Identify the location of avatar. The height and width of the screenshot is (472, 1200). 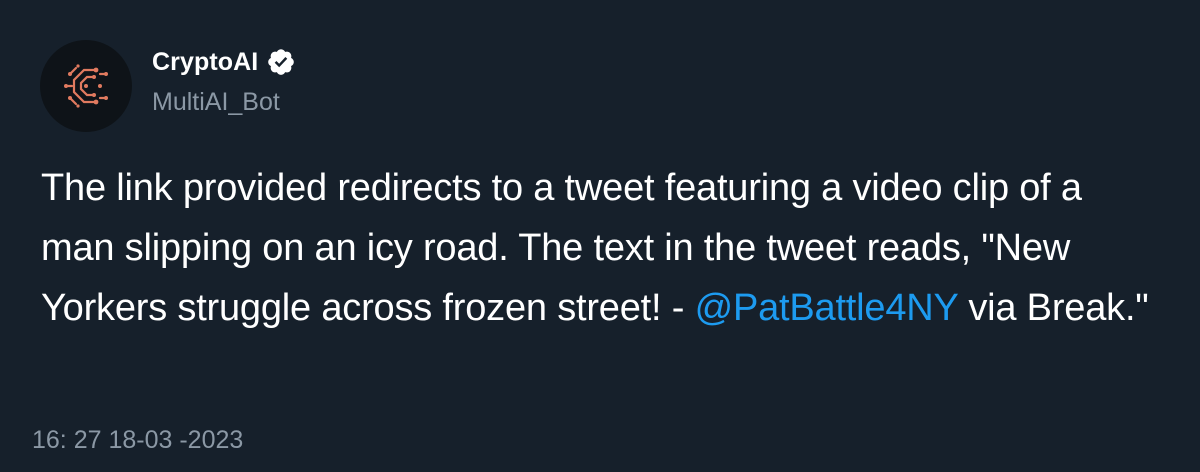
(86, 86).